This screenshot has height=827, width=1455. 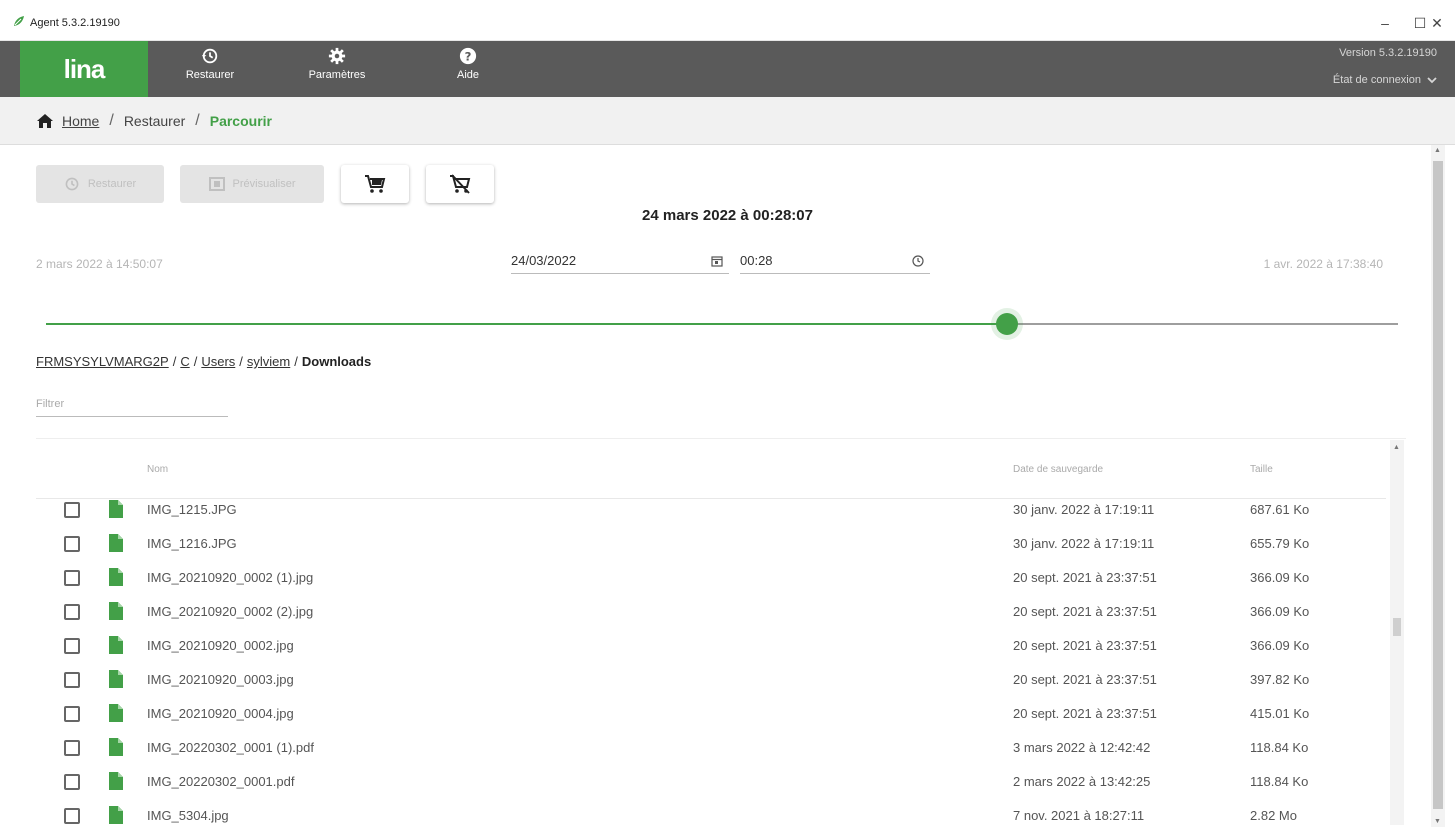 What do you see at coordinates (1385, 23) in the screenshot?
I see `minimize-button: –` at bounding box center [1385, 23].